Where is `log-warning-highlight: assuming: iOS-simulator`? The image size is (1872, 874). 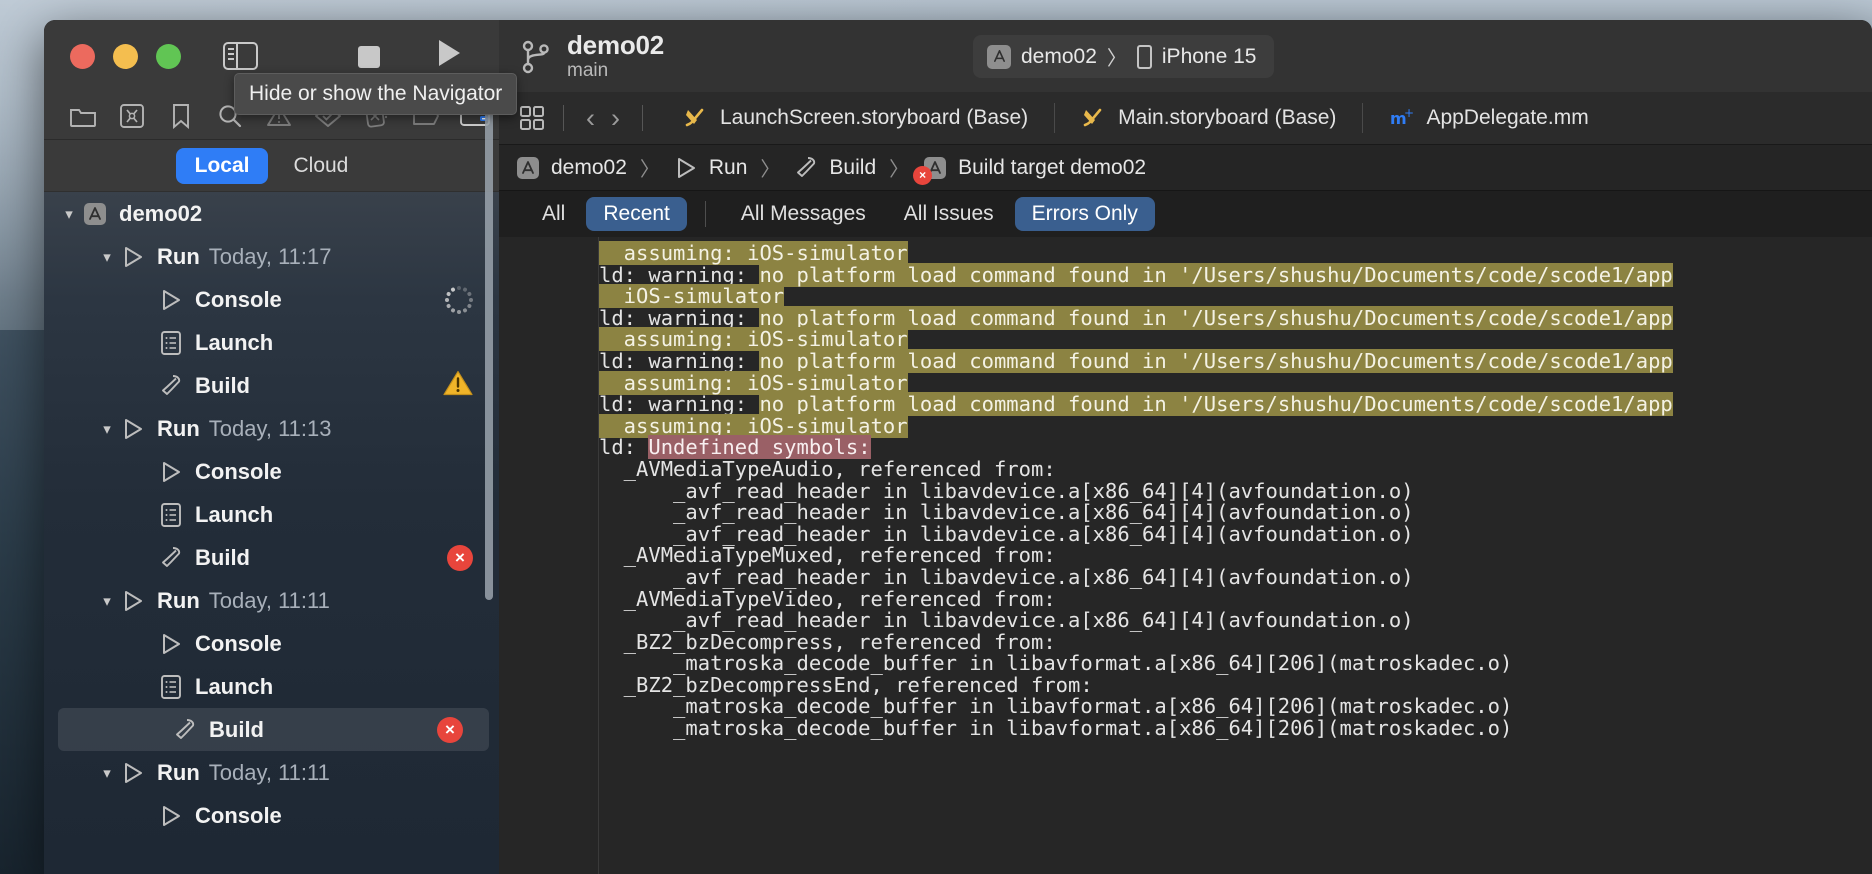
log-warning-highlight: assuming: iOS-simulator is located at coordinates (753, 382).